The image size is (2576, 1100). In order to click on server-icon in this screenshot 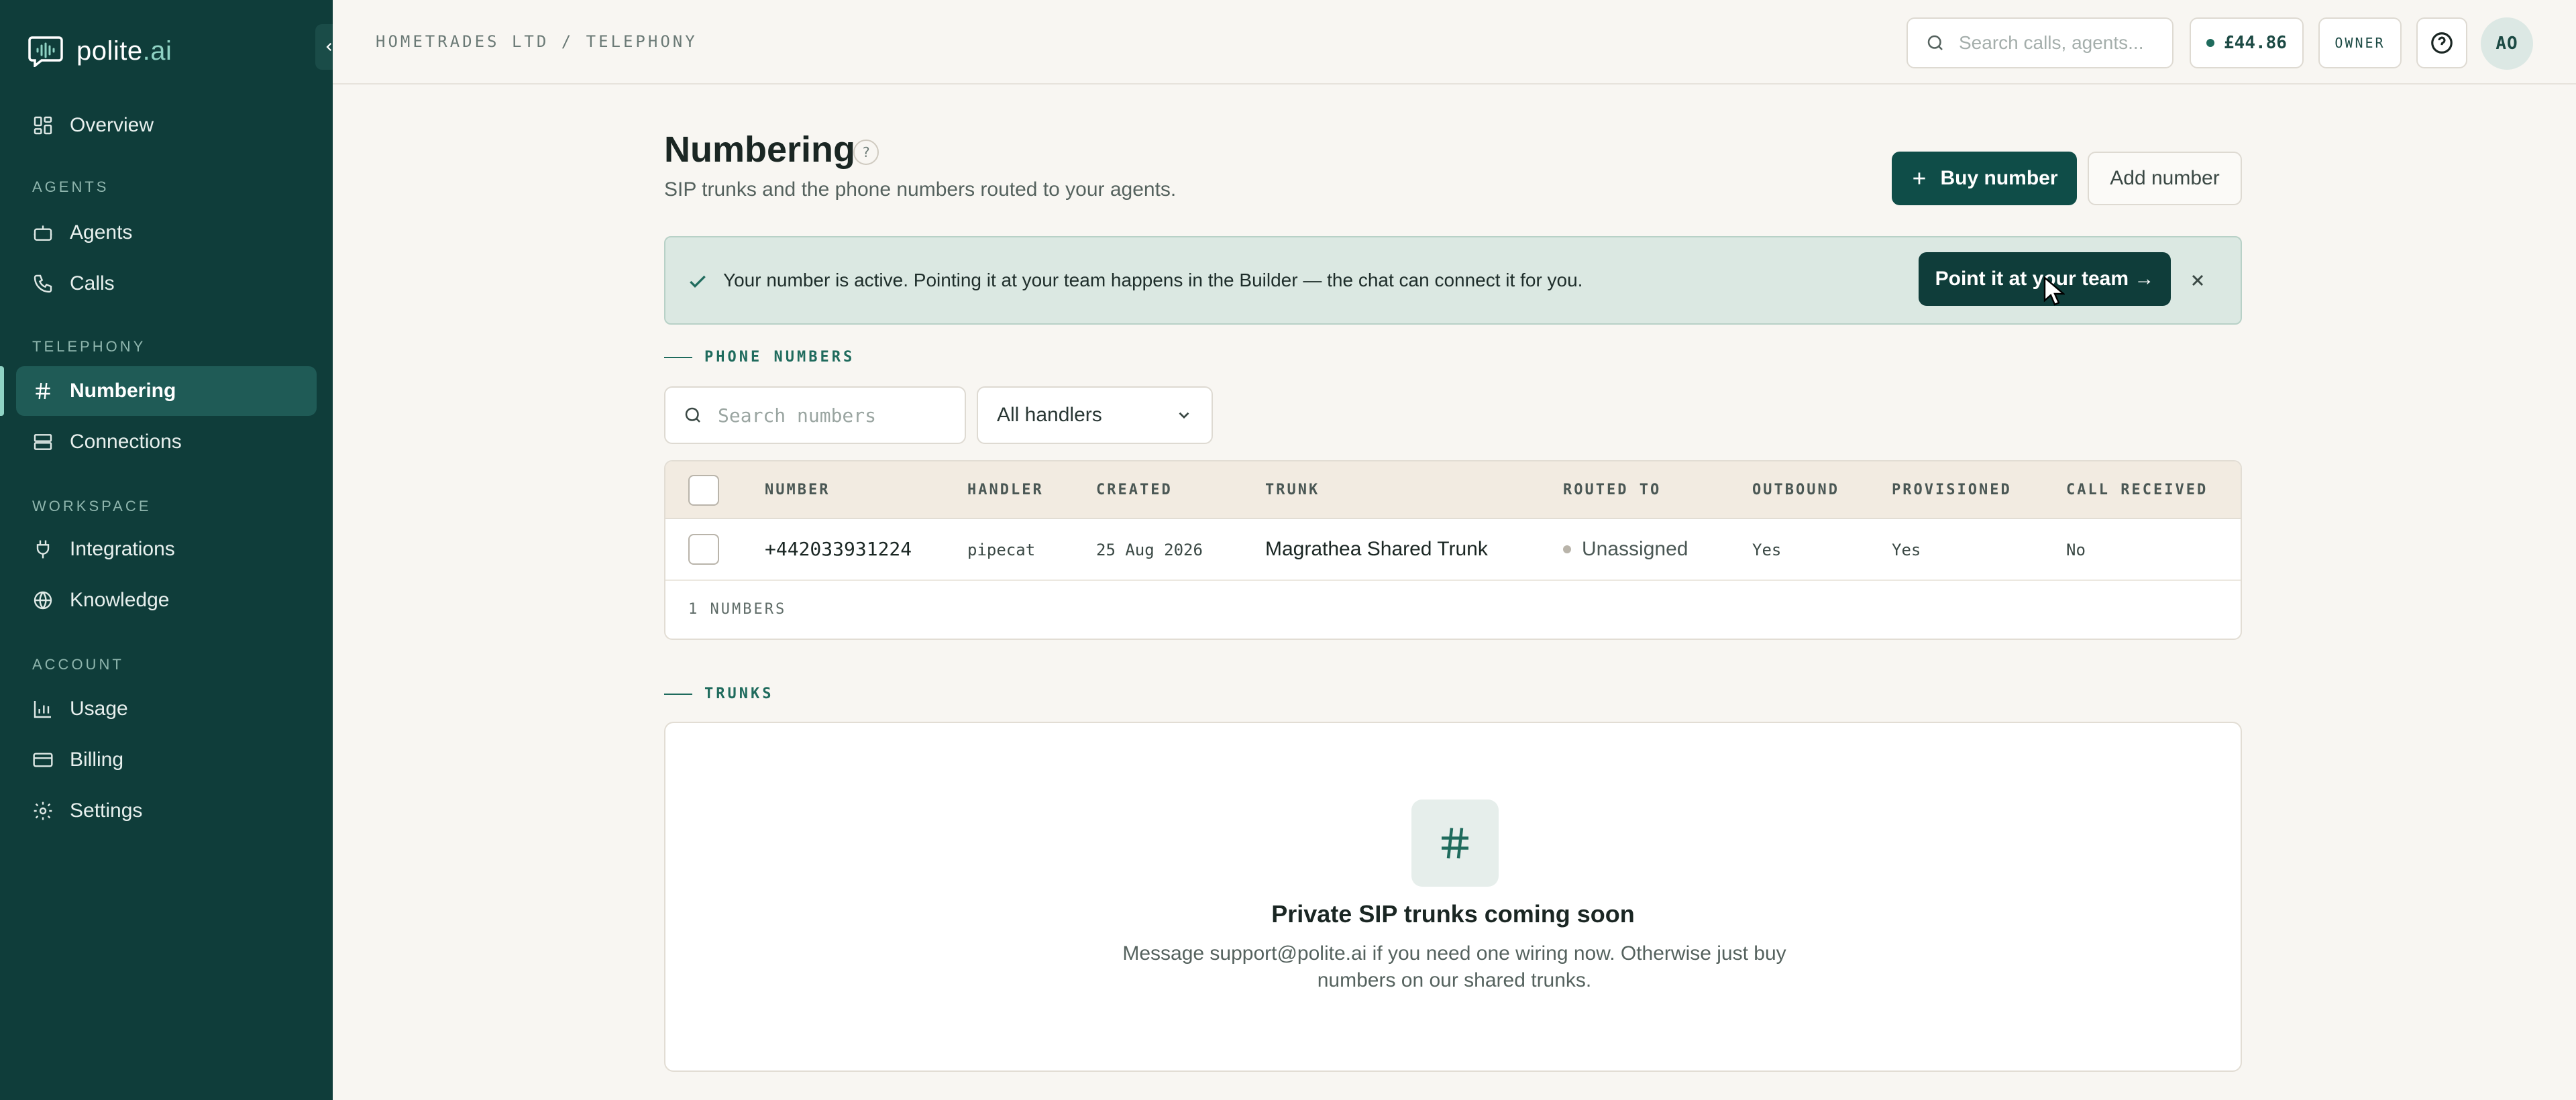, I will do `click(43, 442)`.